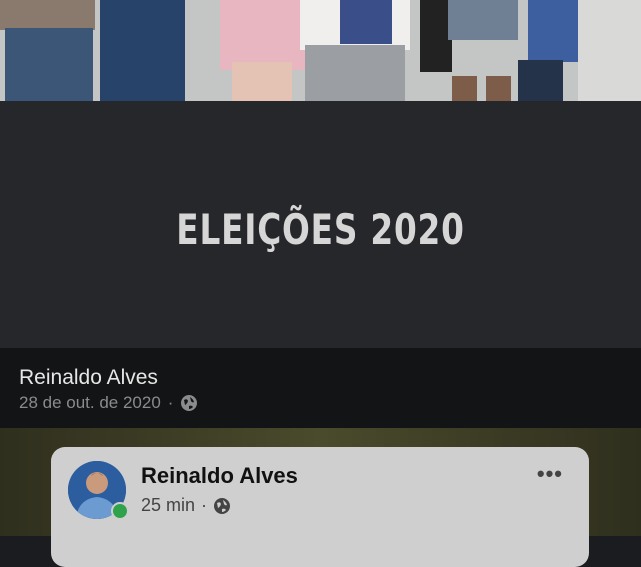  What do you see at coordinates (219, 476) in the screenshot?
I see `shared-post-author-name: Reinaldo Alves` at bounding box center [219, 476].